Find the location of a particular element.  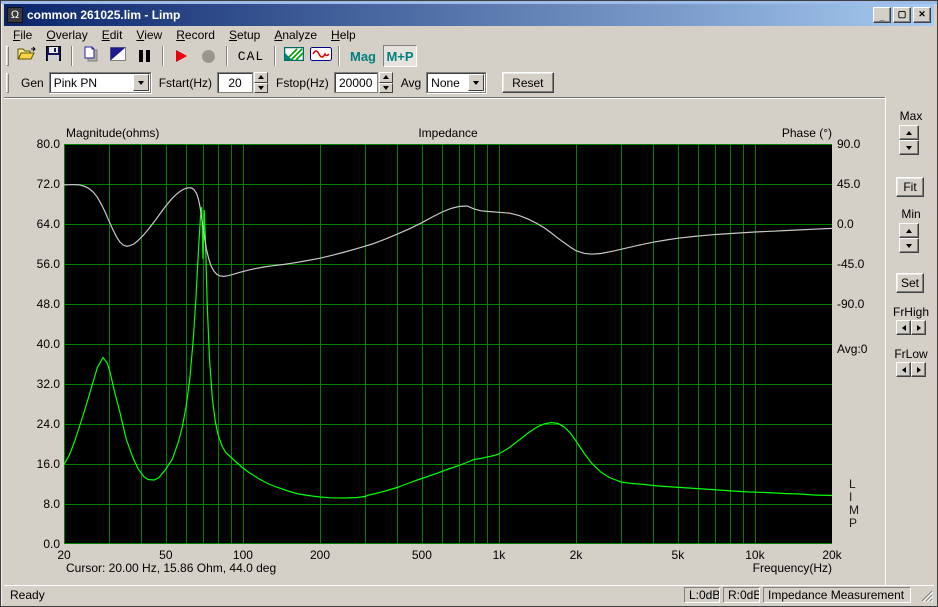

arrow-right-icon is located at coordinates (918, 327).